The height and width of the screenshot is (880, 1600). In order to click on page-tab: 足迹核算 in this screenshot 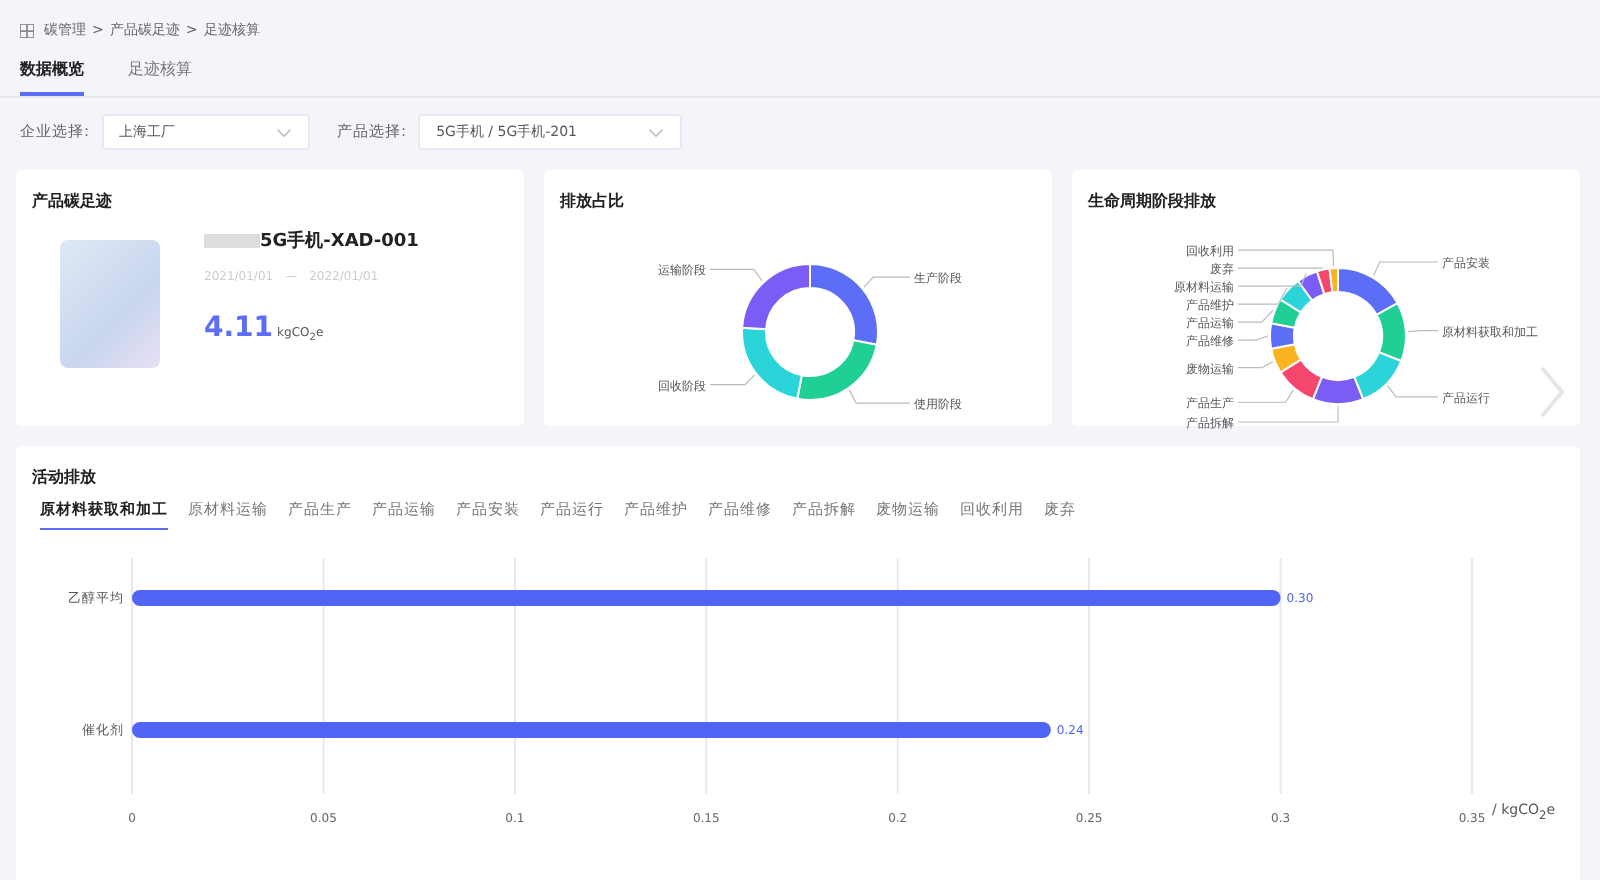, I will do `click(160, 77)`.